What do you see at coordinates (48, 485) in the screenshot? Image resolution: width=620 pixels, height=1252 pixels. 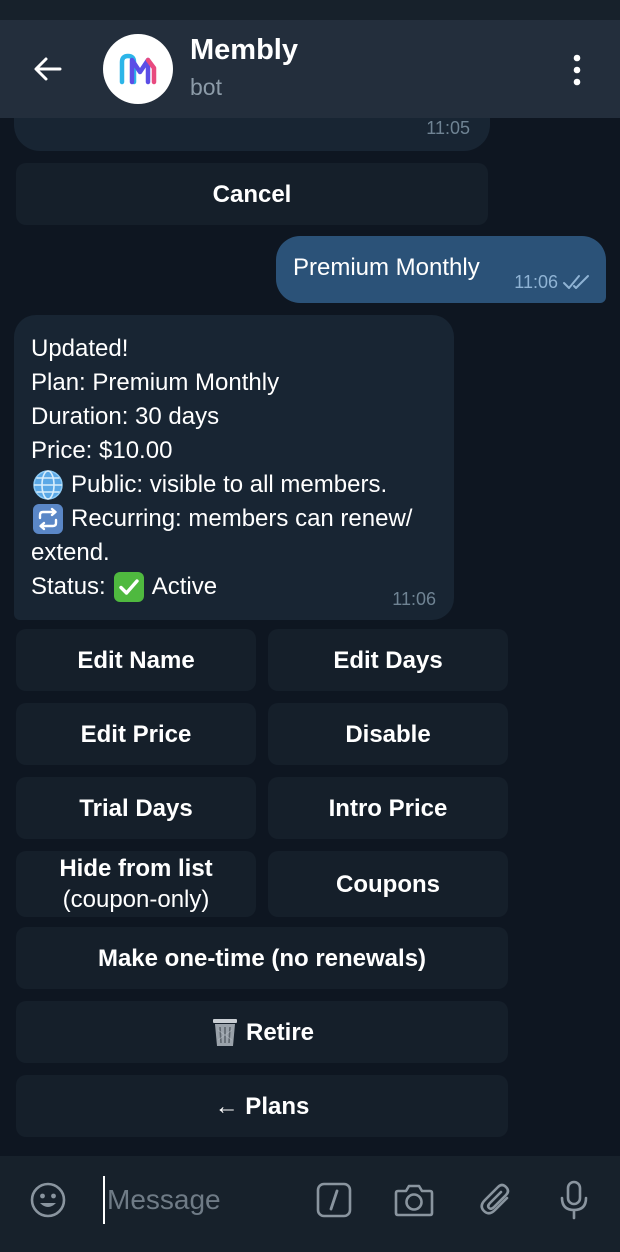 I see `globe-icon` at bounding box center [48, 485].